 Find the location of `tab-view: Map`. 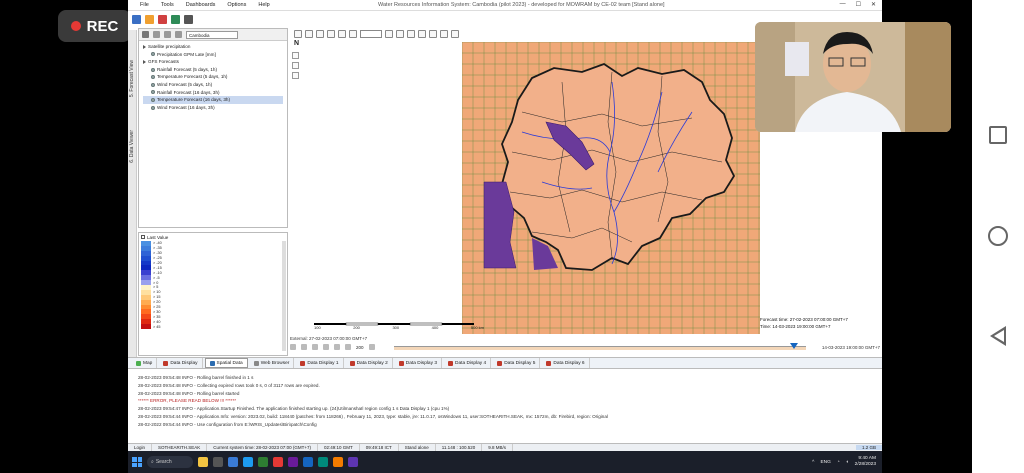

tab-view: Map is located at coordinates (145, 363).